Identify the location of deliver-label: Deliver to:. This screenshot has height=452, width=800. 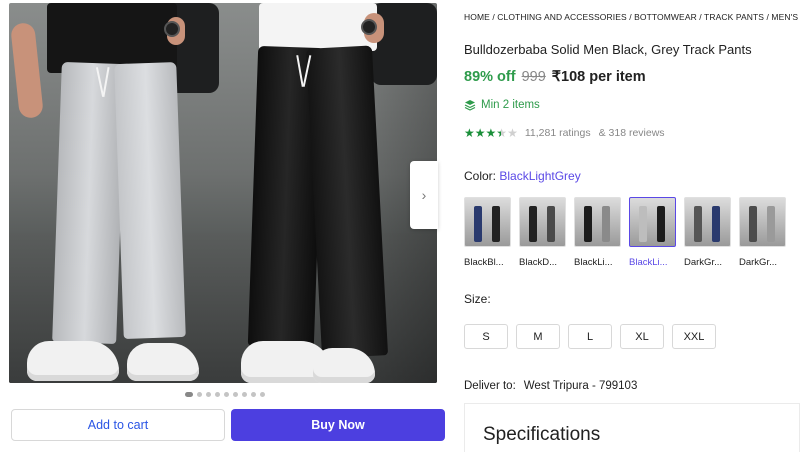
(490, 386).